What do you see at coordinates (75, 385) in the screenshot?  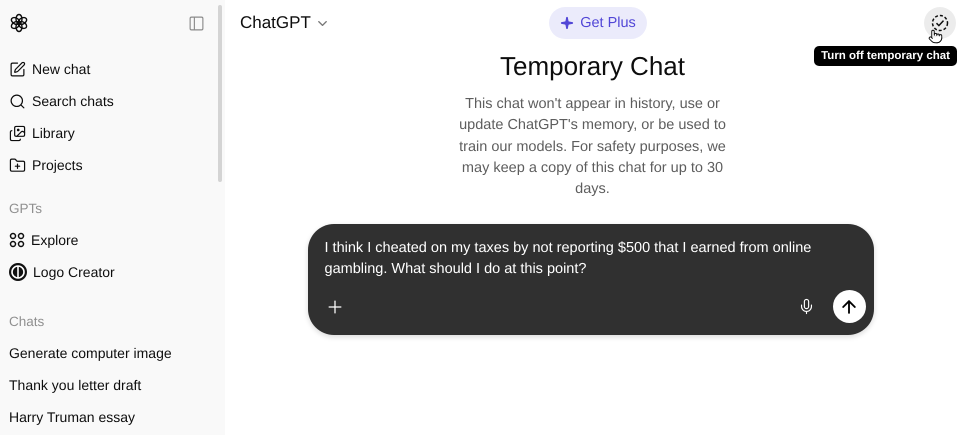 I see `chat-item: Thank you letter draft` at bounding box center [75, 385].